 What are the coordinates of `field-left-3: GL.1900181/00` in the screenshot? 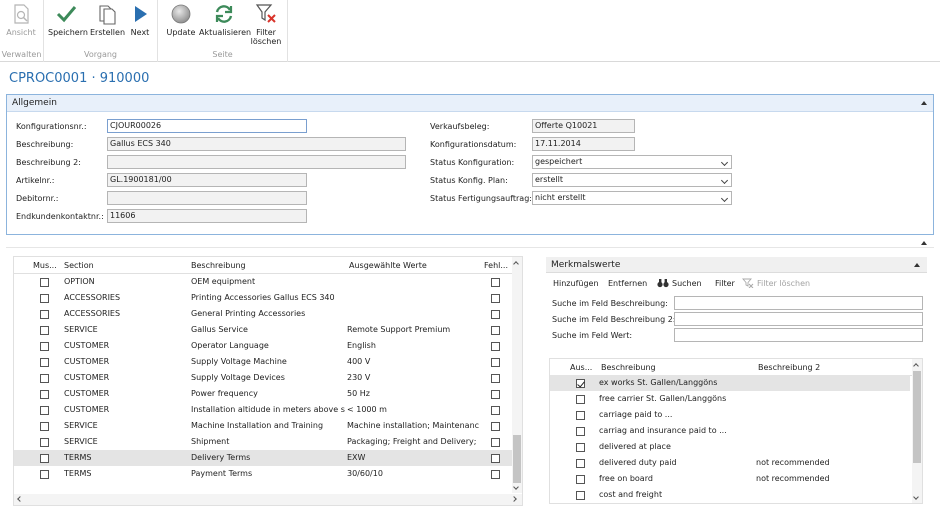 It's located at (207, 180).